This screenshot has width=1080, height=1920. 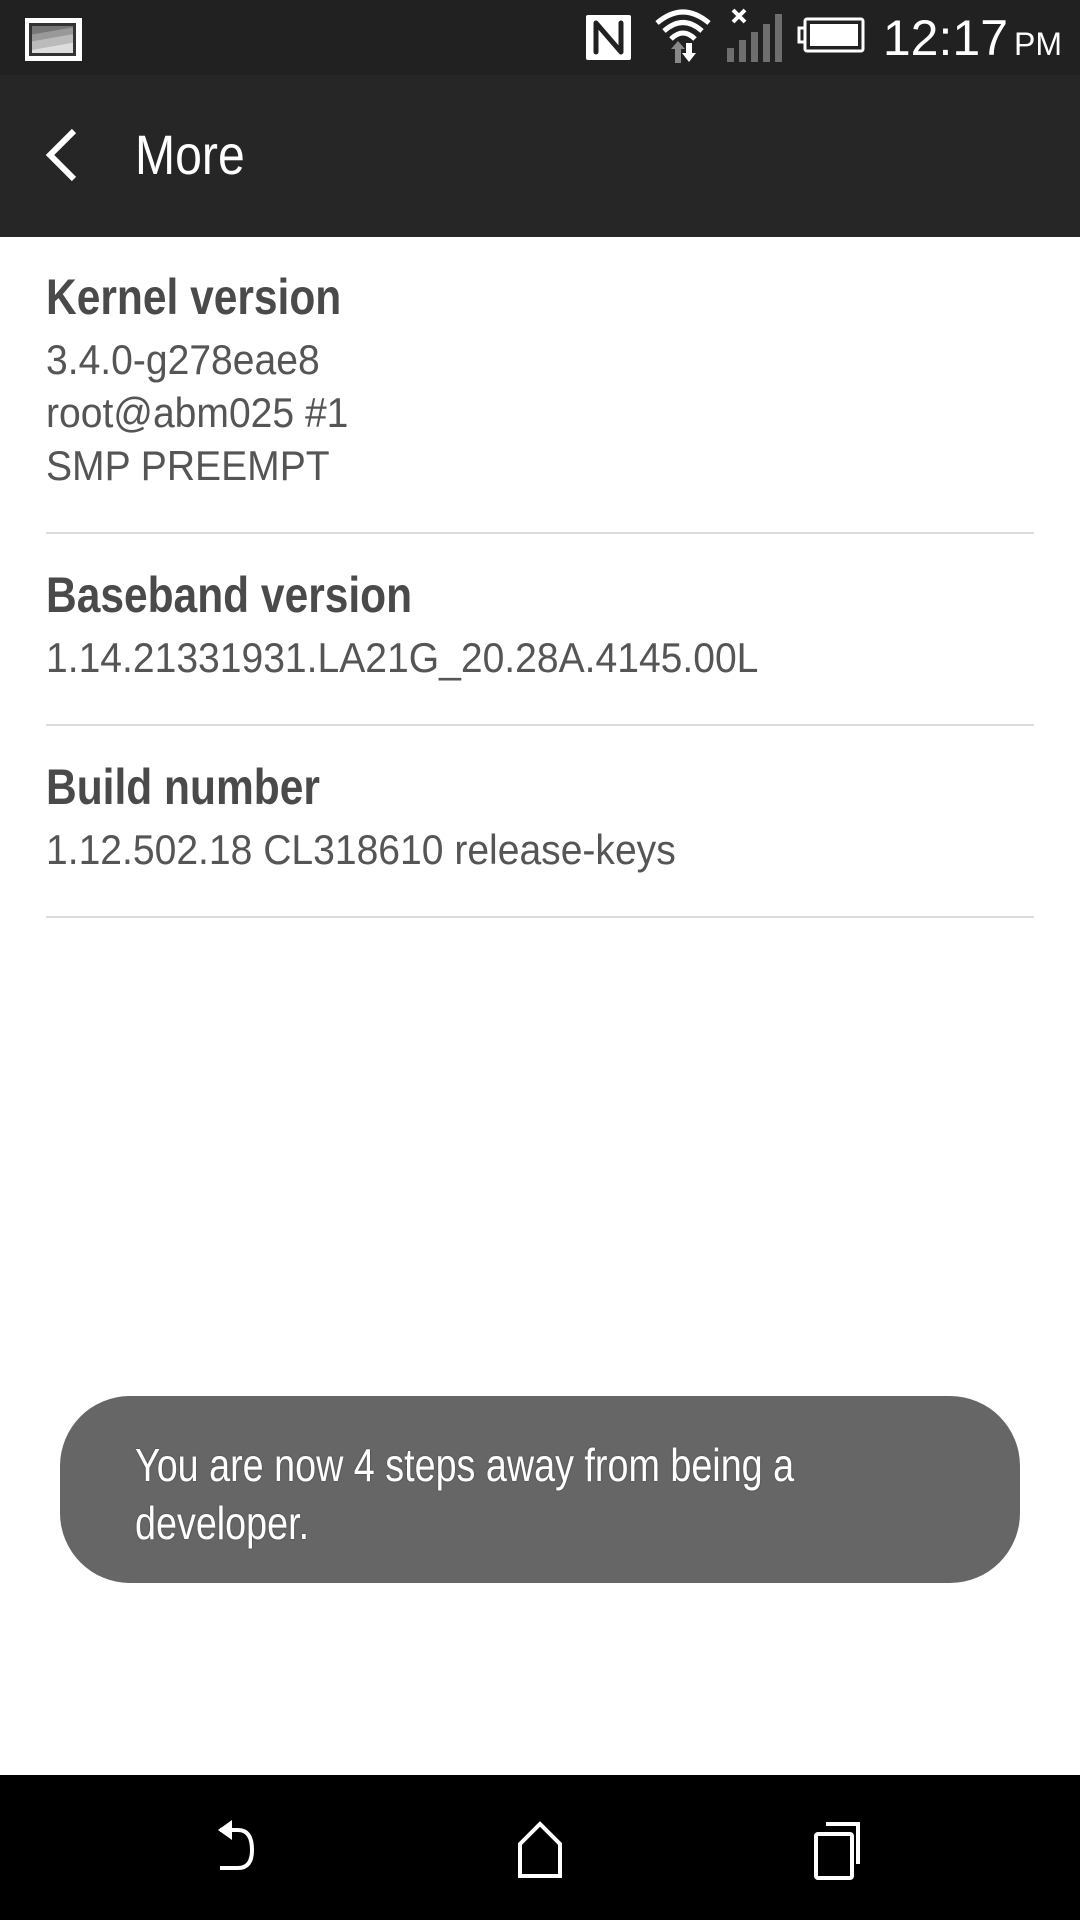 I want to click on item-title: Kernel version, so click(x=194, y=297).